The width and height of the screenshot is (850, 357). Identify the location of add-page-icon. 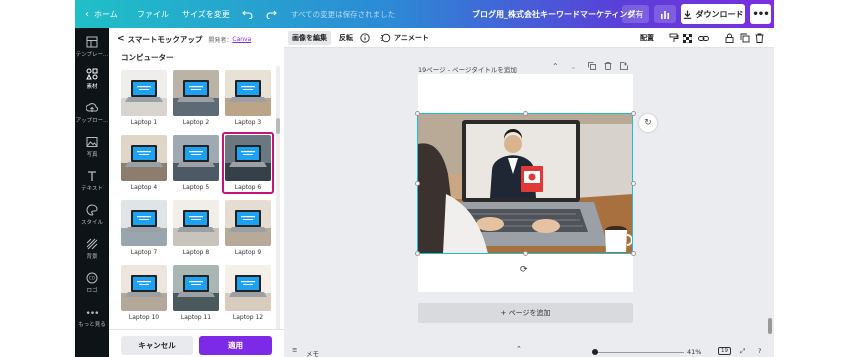
(624, 66).